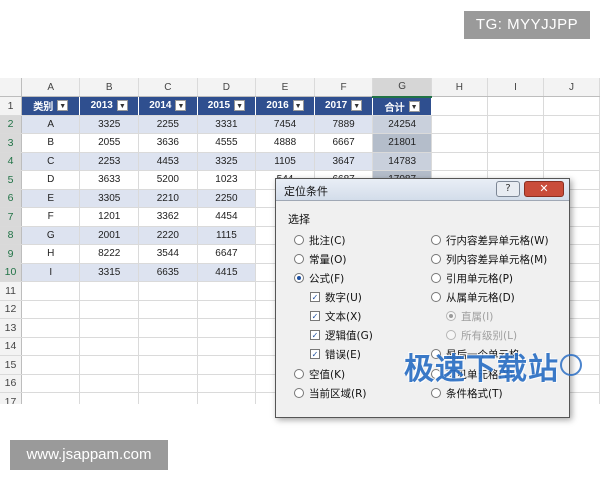  What do you see at coordinates (109, 106) in the screenshot?
I see `table-header-cell: 2013 ▼` at bounding box center [109, 106].